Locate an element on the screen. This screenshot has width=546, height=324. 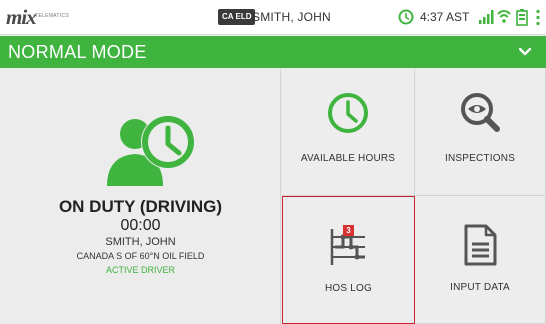
tile-label: AVAILABLE HOURS is located at coordinates (348, 158).